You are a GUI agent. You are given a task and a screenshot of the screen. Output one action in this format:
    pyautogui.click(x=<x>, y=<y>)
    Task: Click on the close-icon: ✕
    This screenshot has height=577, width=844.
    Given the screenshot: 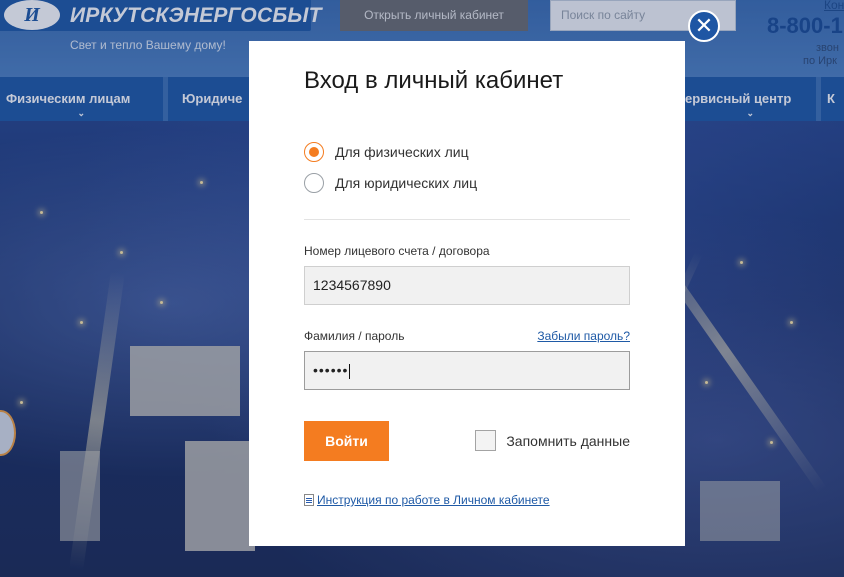 What is the action you would take?
    pyautogui.click(x=704, y=26)
    